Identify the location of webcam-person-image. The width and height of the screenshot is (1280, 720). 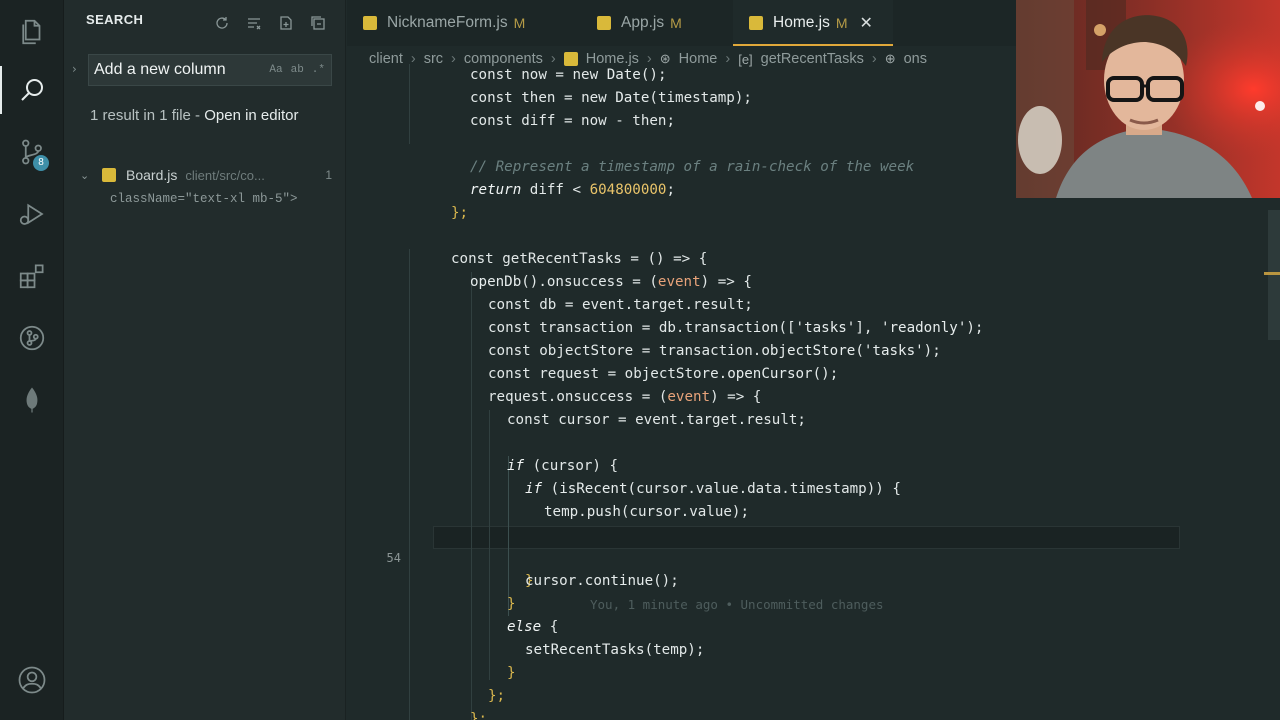
(1148, 99).